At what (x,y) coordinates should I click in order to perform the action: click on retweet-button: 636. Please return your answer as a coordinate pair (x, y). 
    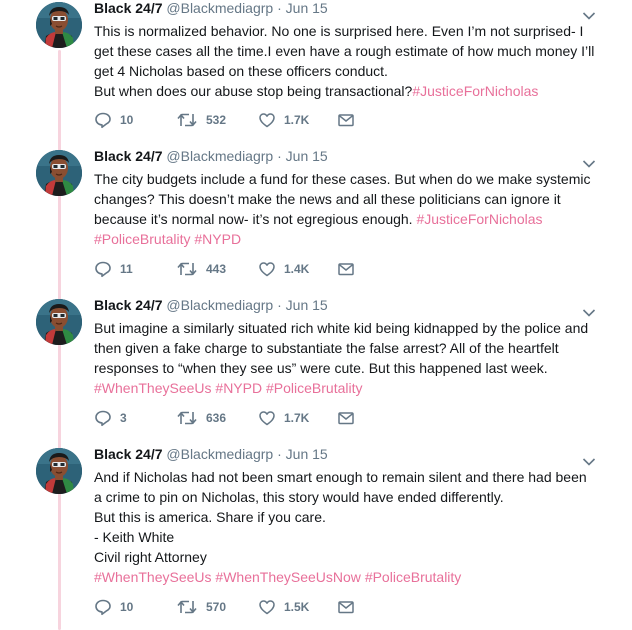
    Looking at the image, I should click on (201, 418).